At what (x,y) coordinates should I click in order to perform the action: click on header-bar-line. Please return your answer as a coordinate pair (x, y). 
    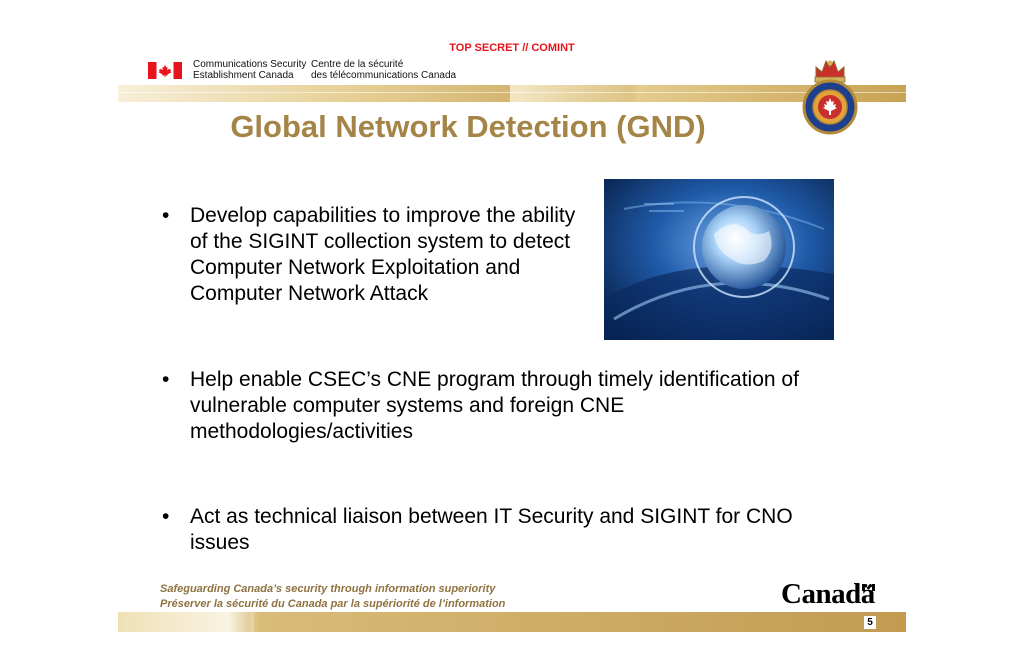
    Looking at the image, I should click on (512, 92).